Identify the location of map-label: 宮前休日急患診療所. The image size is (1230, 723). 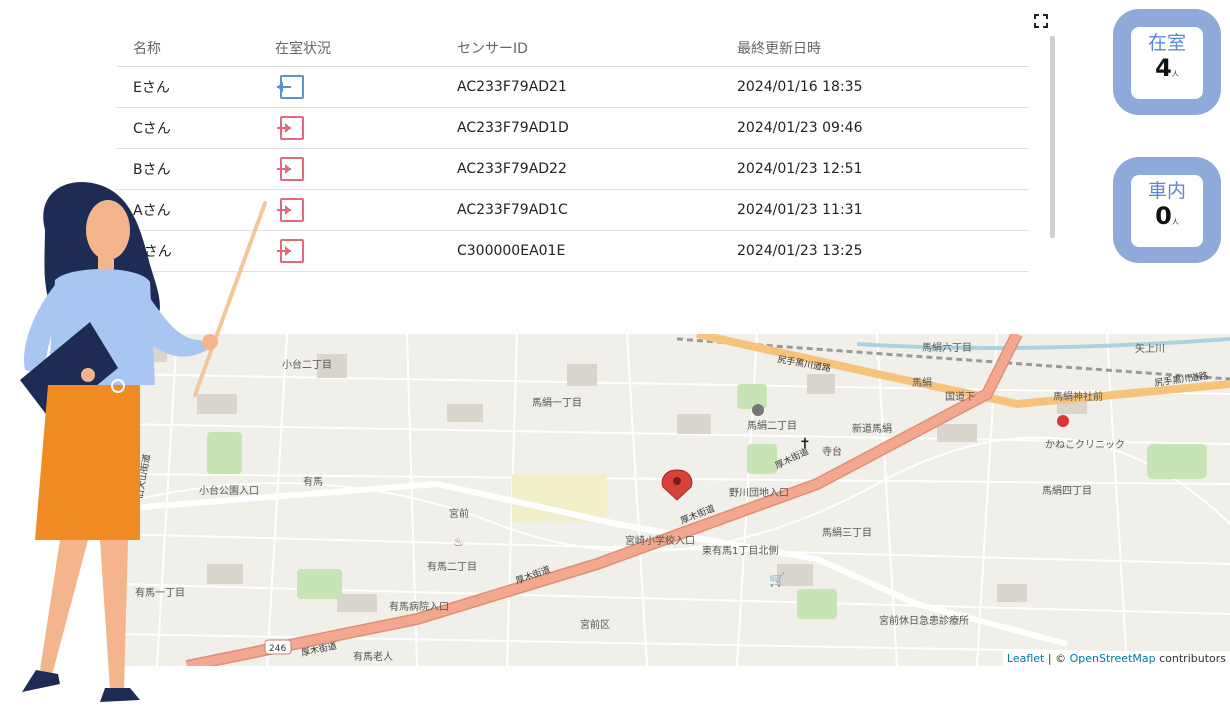
(924, 620).